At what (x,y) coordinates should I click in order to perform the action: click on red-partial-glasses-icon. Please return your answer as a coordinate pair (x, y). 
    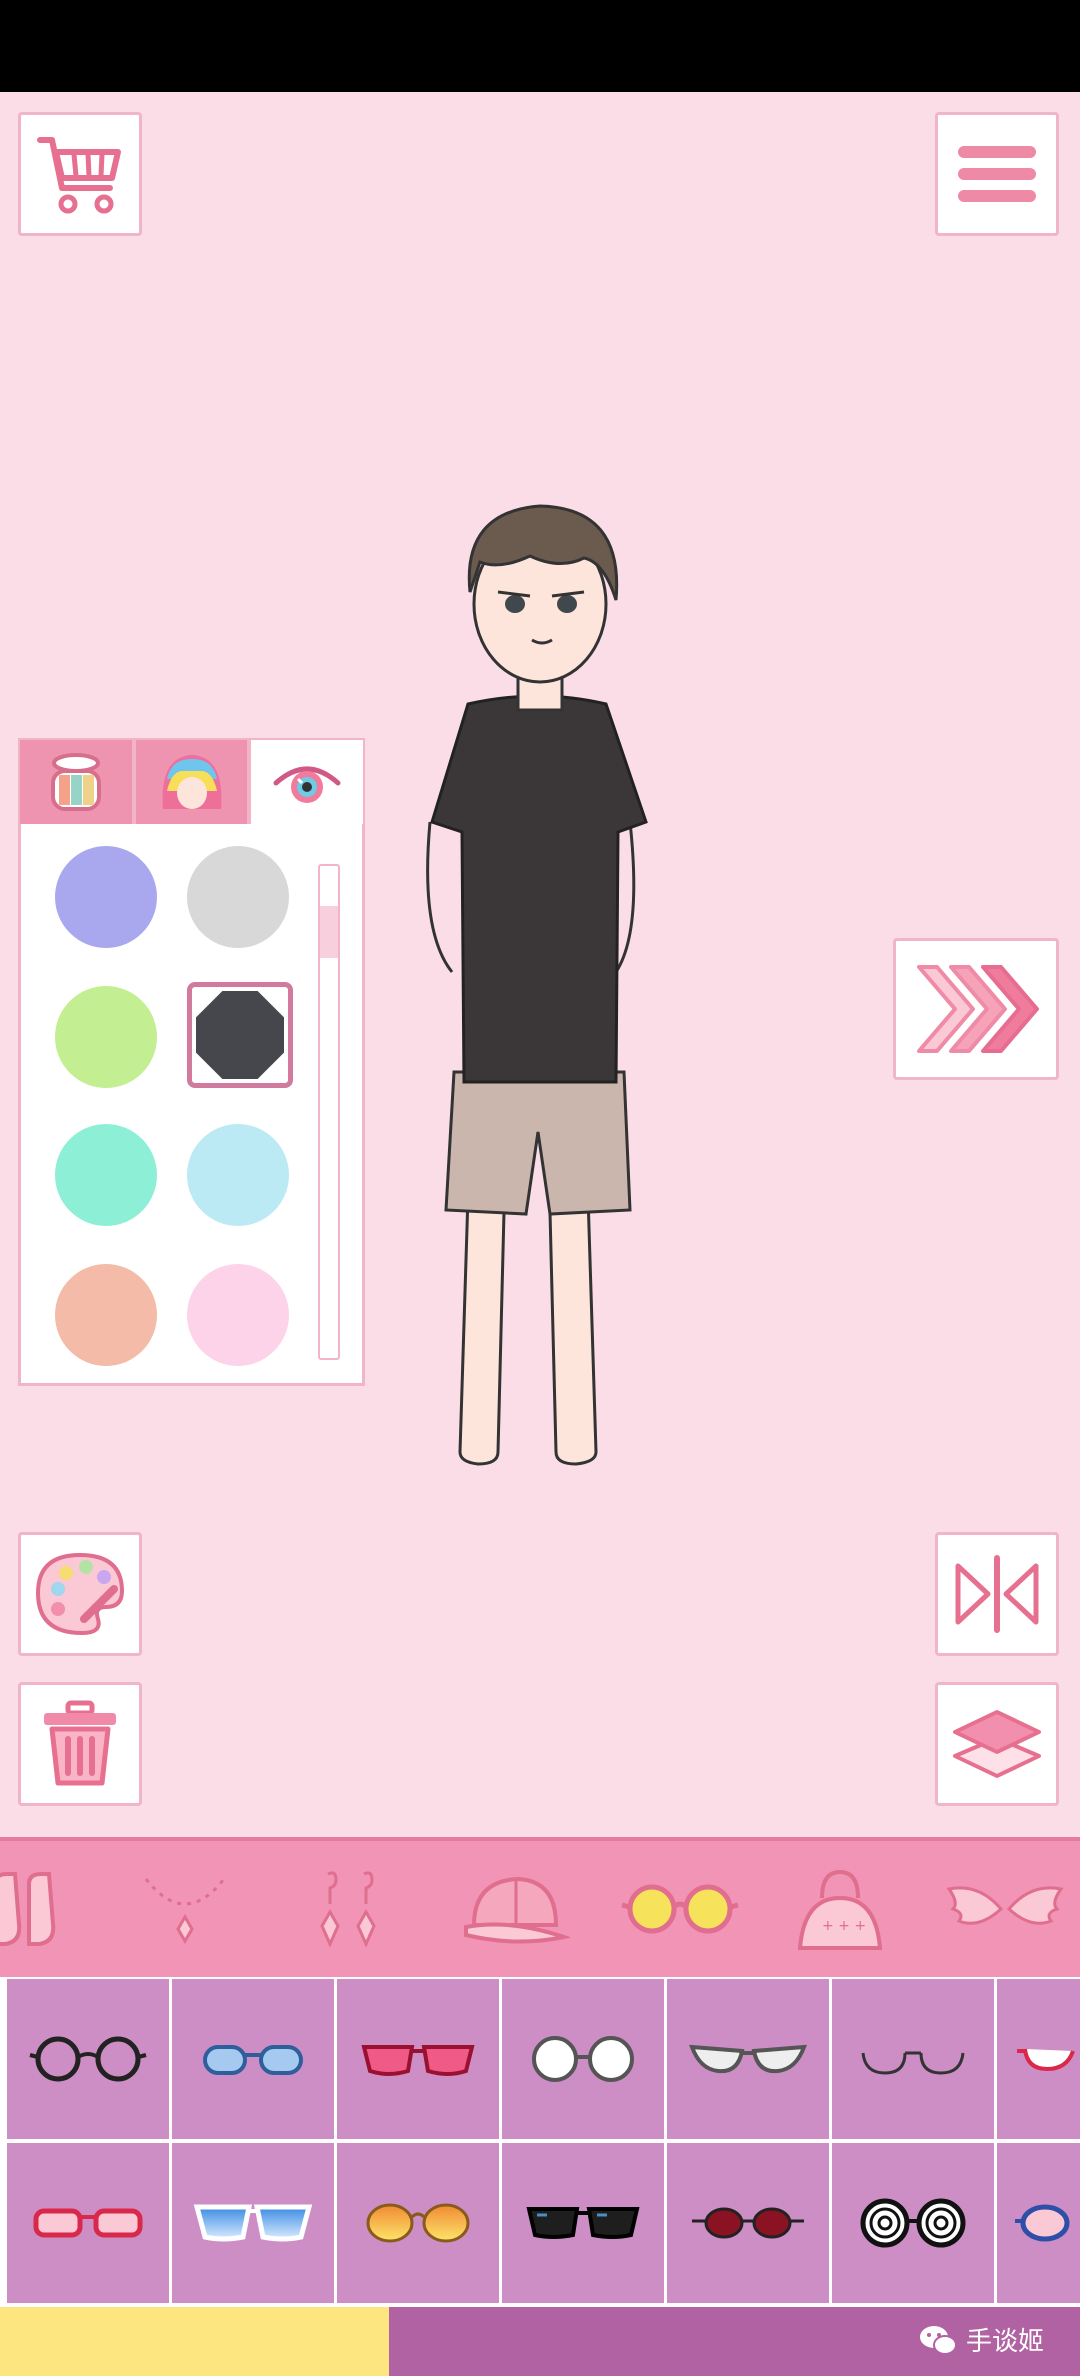
    Looking at the image, I should click on (1046, 2060).